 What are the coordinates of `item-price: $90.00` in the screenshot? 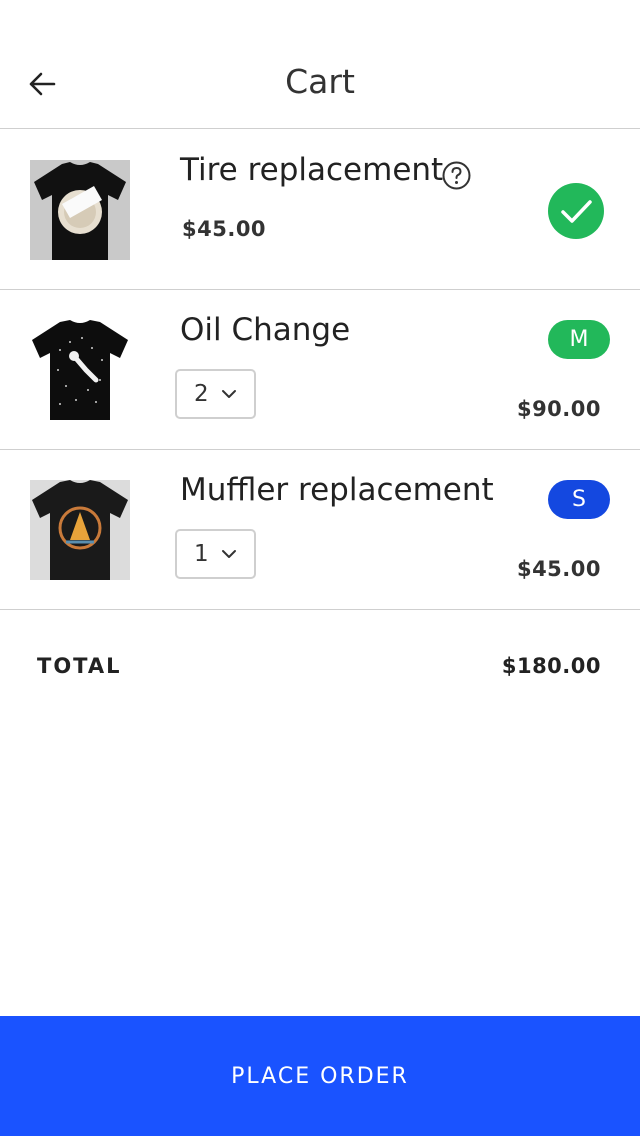 It's located at (558, 409).